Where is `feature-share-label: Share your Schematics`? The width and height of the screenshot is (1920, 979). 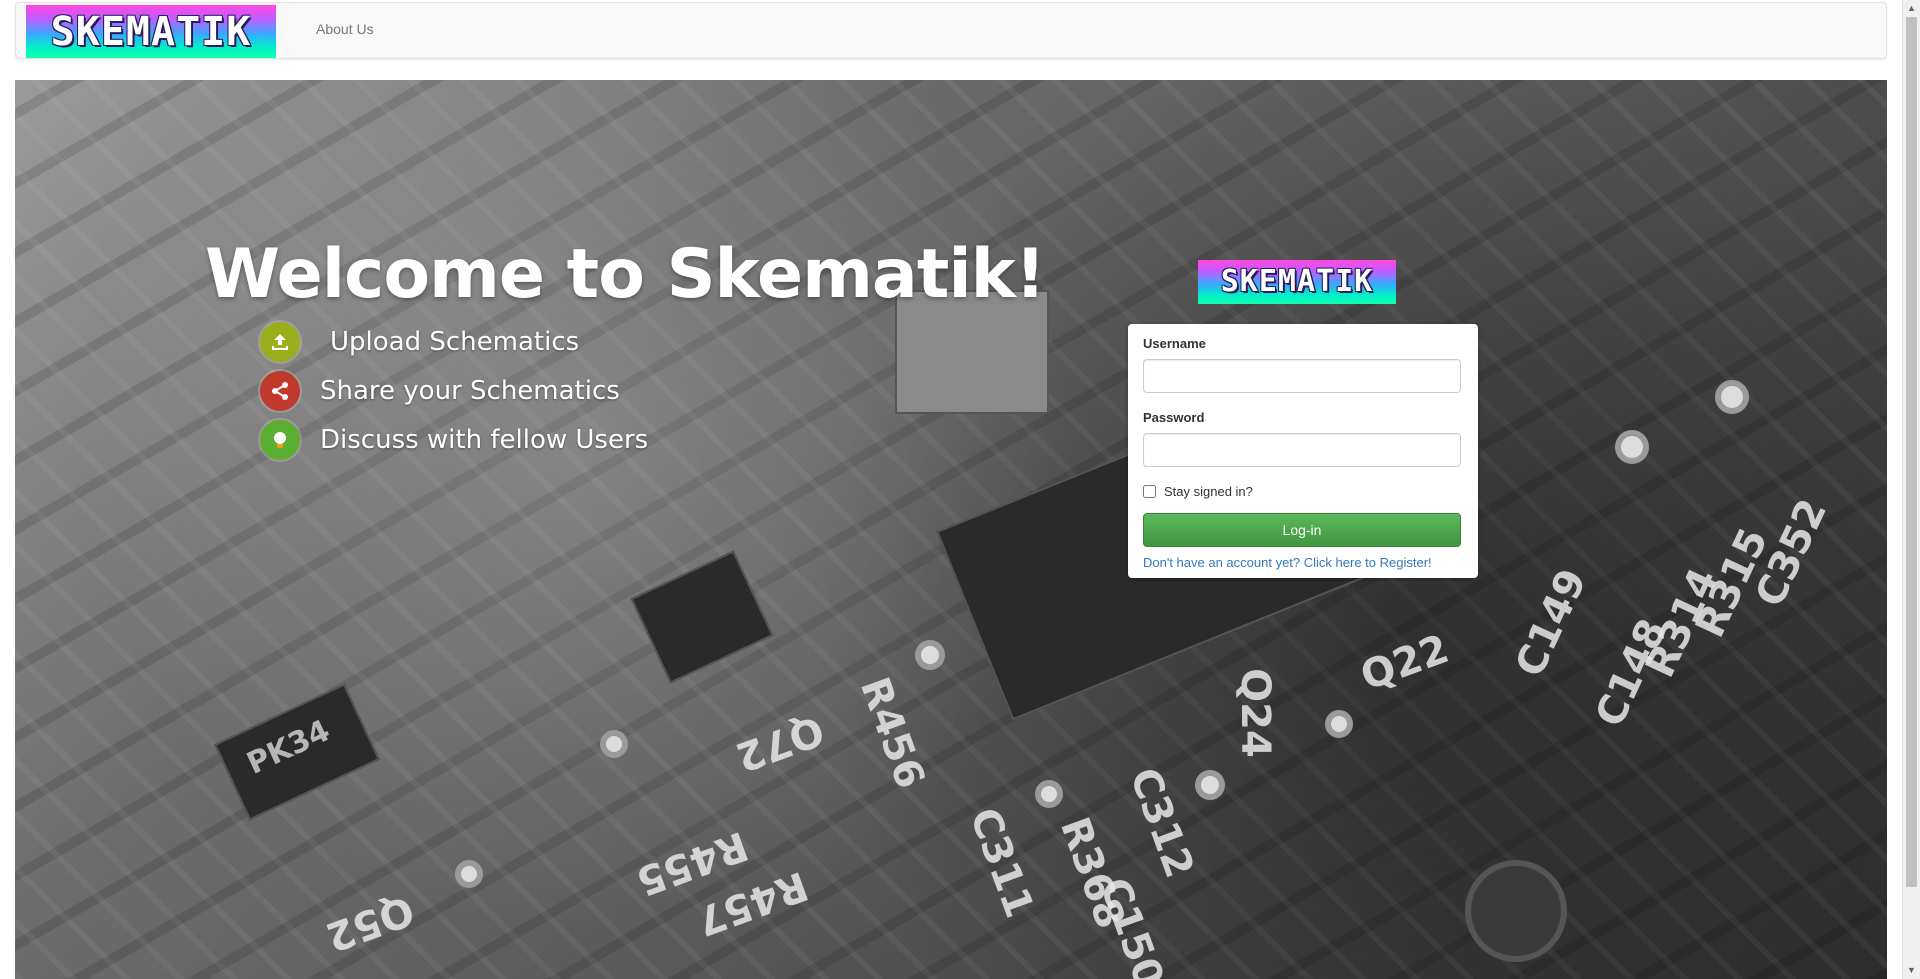 feature-share-label: Share your Schematics is located at coordinates (470, 391).